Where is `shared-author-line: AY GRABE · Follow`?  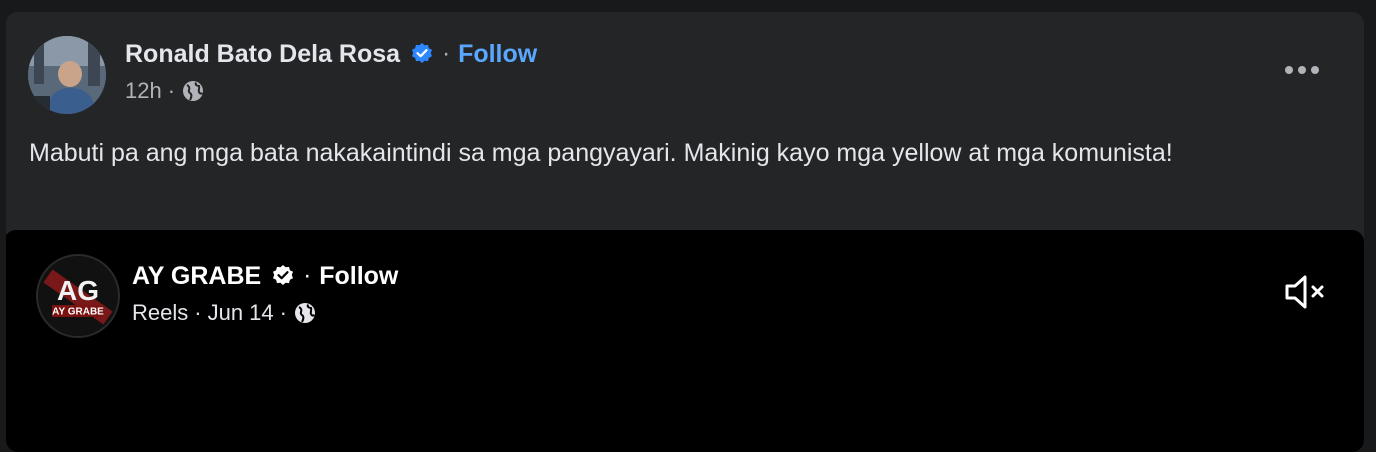
shared-author-line: AY GRABE · Follow is located at coordinates (265, 276).